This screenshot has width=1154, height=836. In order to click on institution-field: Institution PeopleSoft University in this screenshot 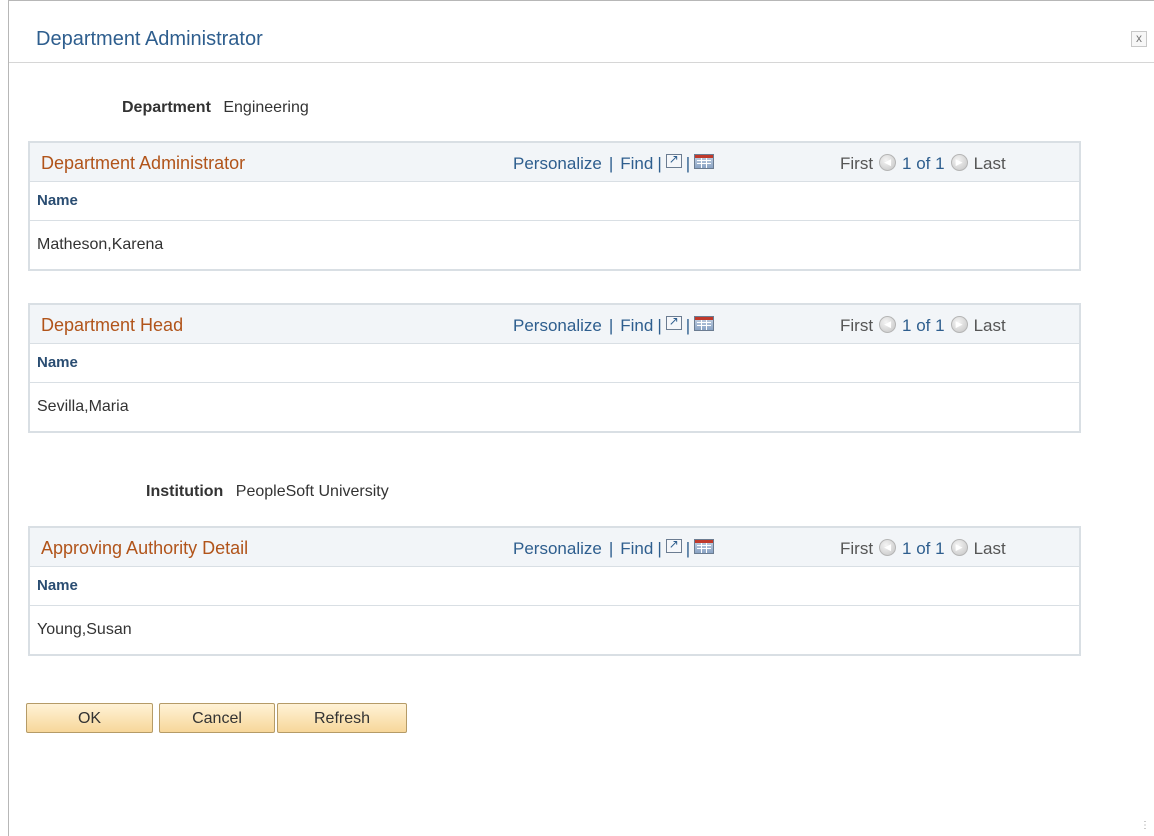, I will do `click(267, 492)`.